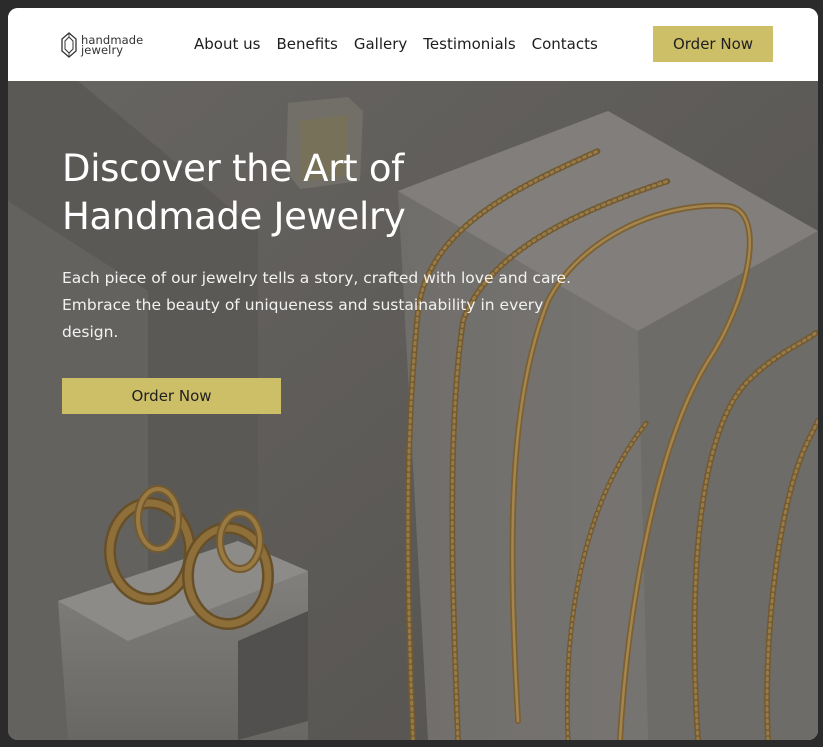 The height and width of the screenshot is (747, 823). Describe the element at coordinates (227, 44) in the screenshot. I see `nav-link-about-us: About us` at that location.